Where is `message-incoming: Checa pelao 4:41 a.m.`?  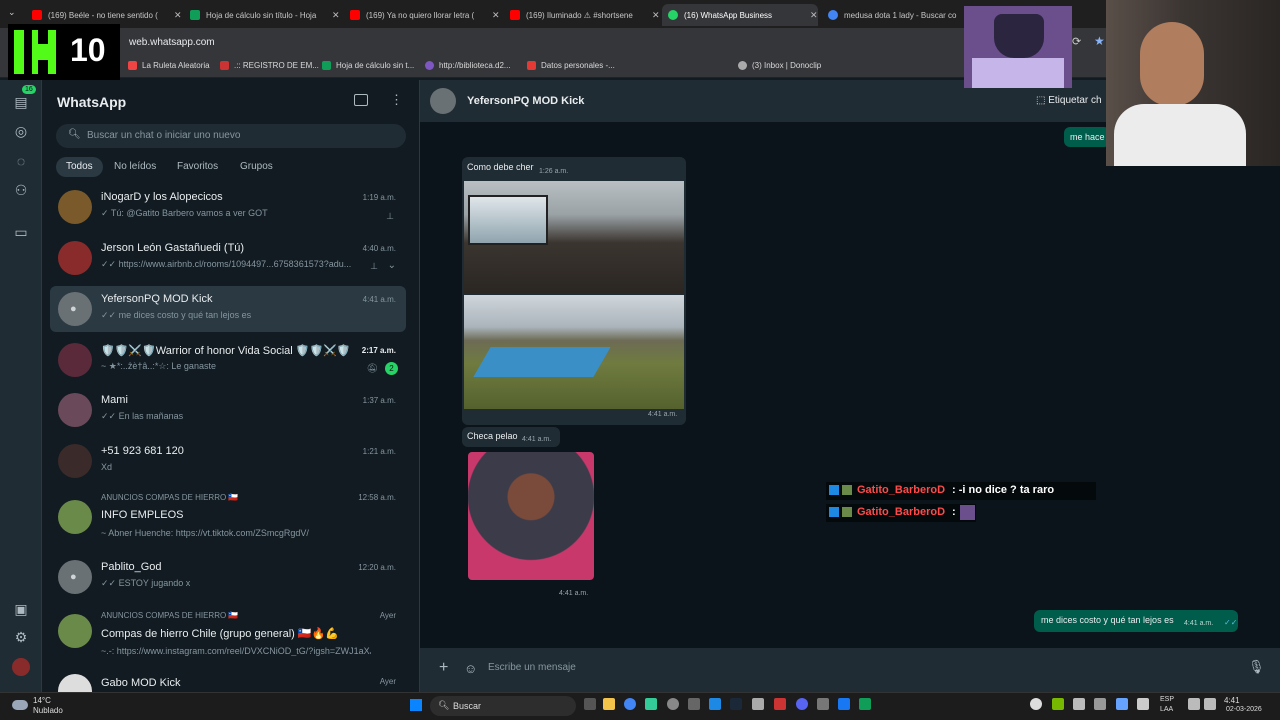
message-incoming: Checa pelao 4:41 a.m. is located at coordinates (511, 437).